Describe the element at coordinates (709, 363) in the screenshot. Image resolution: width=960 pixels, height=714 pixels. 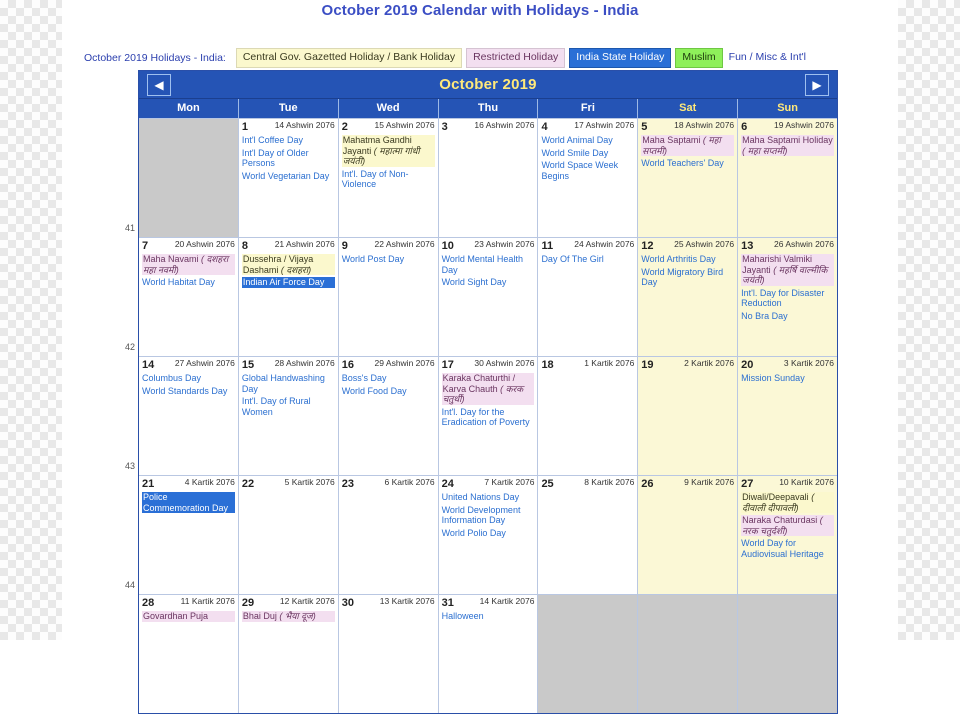
I see `hindu-date: 2 Kartik 2076` at that location.